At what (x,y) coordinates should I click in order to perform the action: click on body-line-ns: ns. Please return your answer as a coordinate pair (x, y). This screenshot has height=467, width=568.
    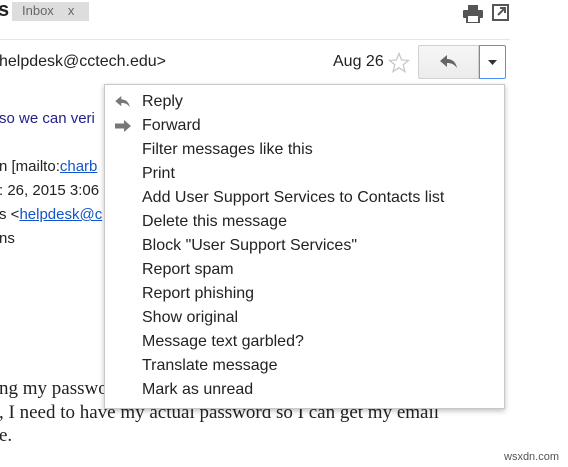
    Looking at the image, I should click on (7, 238).